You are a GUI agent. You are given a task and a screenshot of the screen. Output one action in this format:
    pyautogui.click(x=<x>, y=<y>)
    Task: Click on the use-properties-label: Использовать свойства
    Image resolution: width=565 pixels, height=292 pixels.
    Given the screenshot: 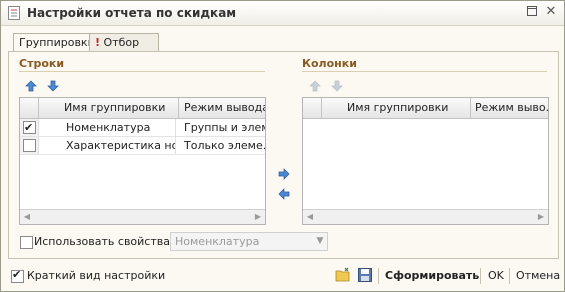 What is the action you would take?
    pyautogui.click(x=102, y=241)
    